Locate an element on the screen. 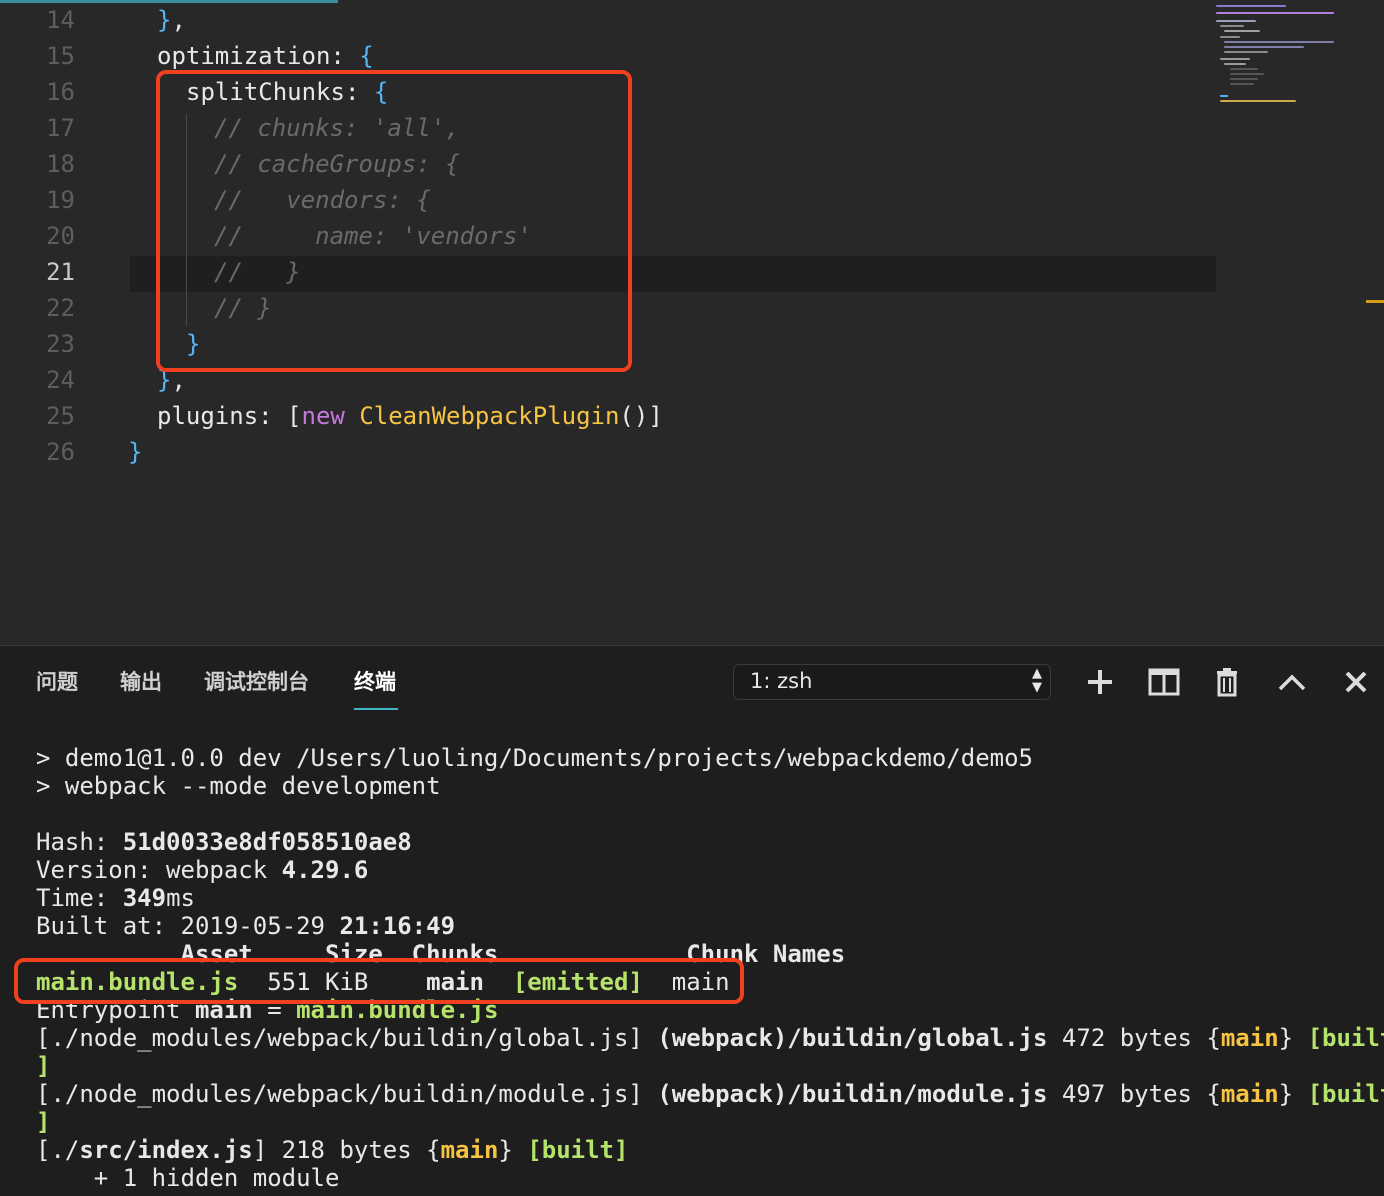  new-keyword: new is located at coordinates (323, 416).